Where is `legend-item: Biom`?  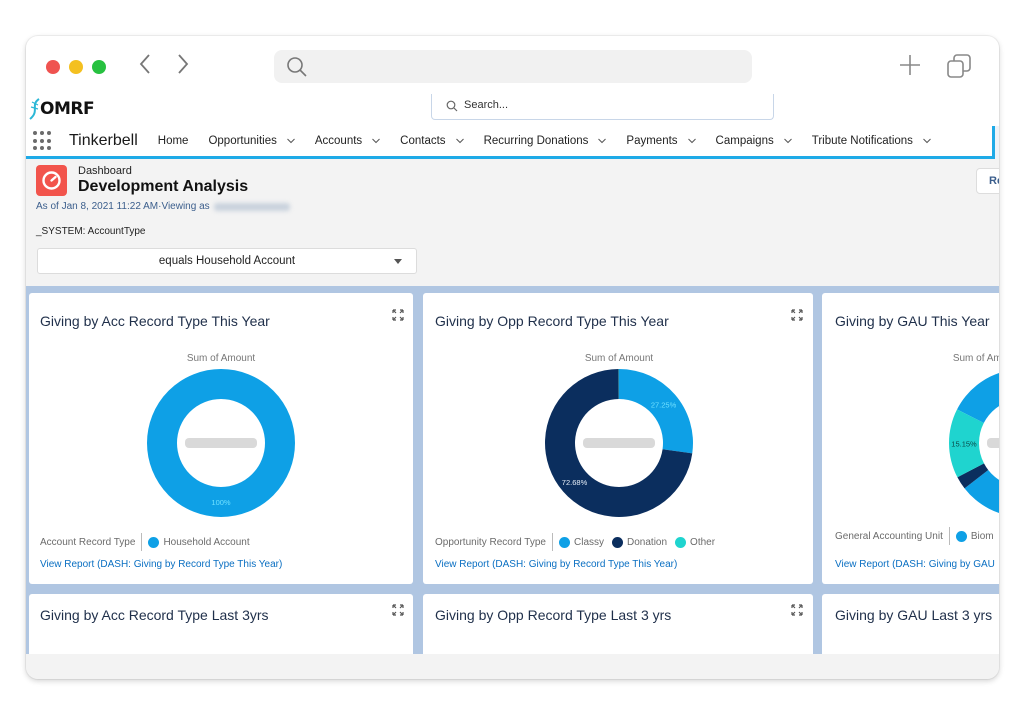 legend-item: Biom is located at coordinates (974, 536).